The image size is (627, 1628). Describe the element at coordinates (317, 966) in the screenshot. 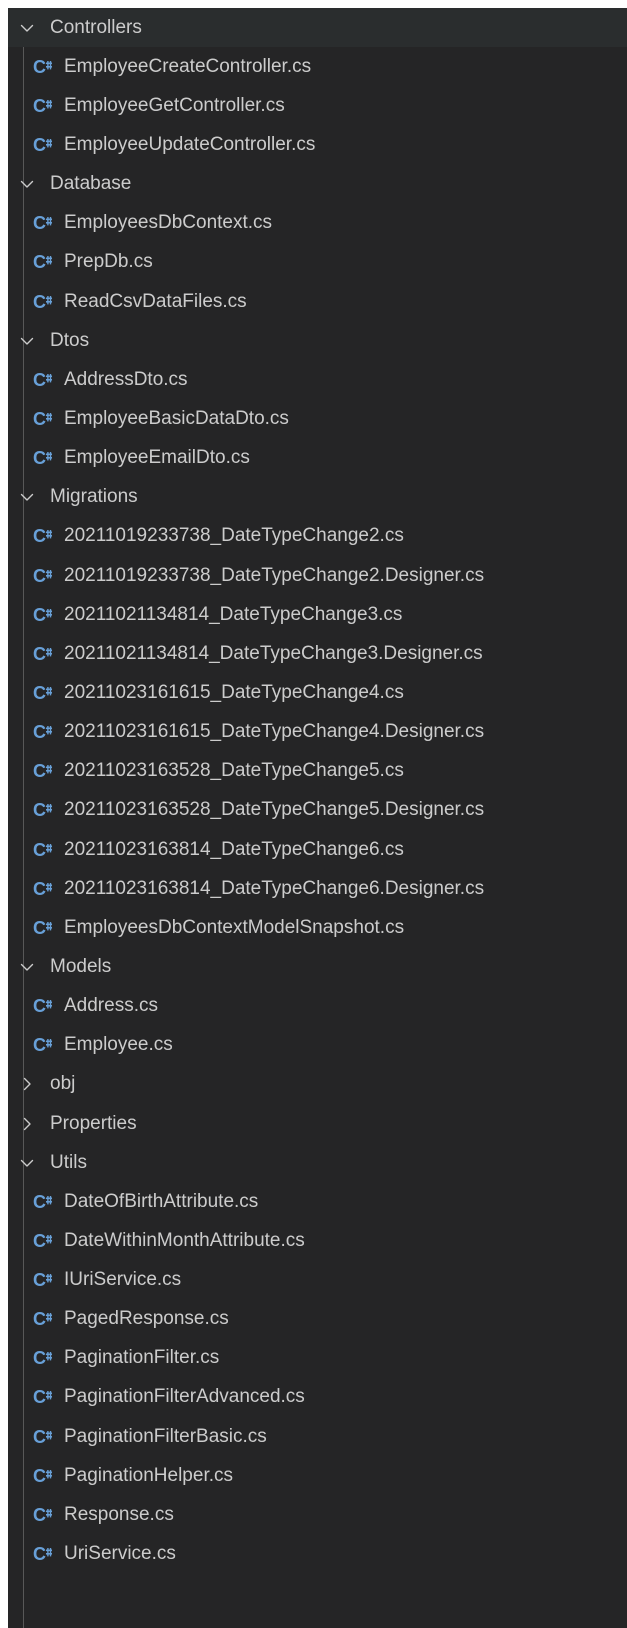

I see `folder-models: Models` at that location.